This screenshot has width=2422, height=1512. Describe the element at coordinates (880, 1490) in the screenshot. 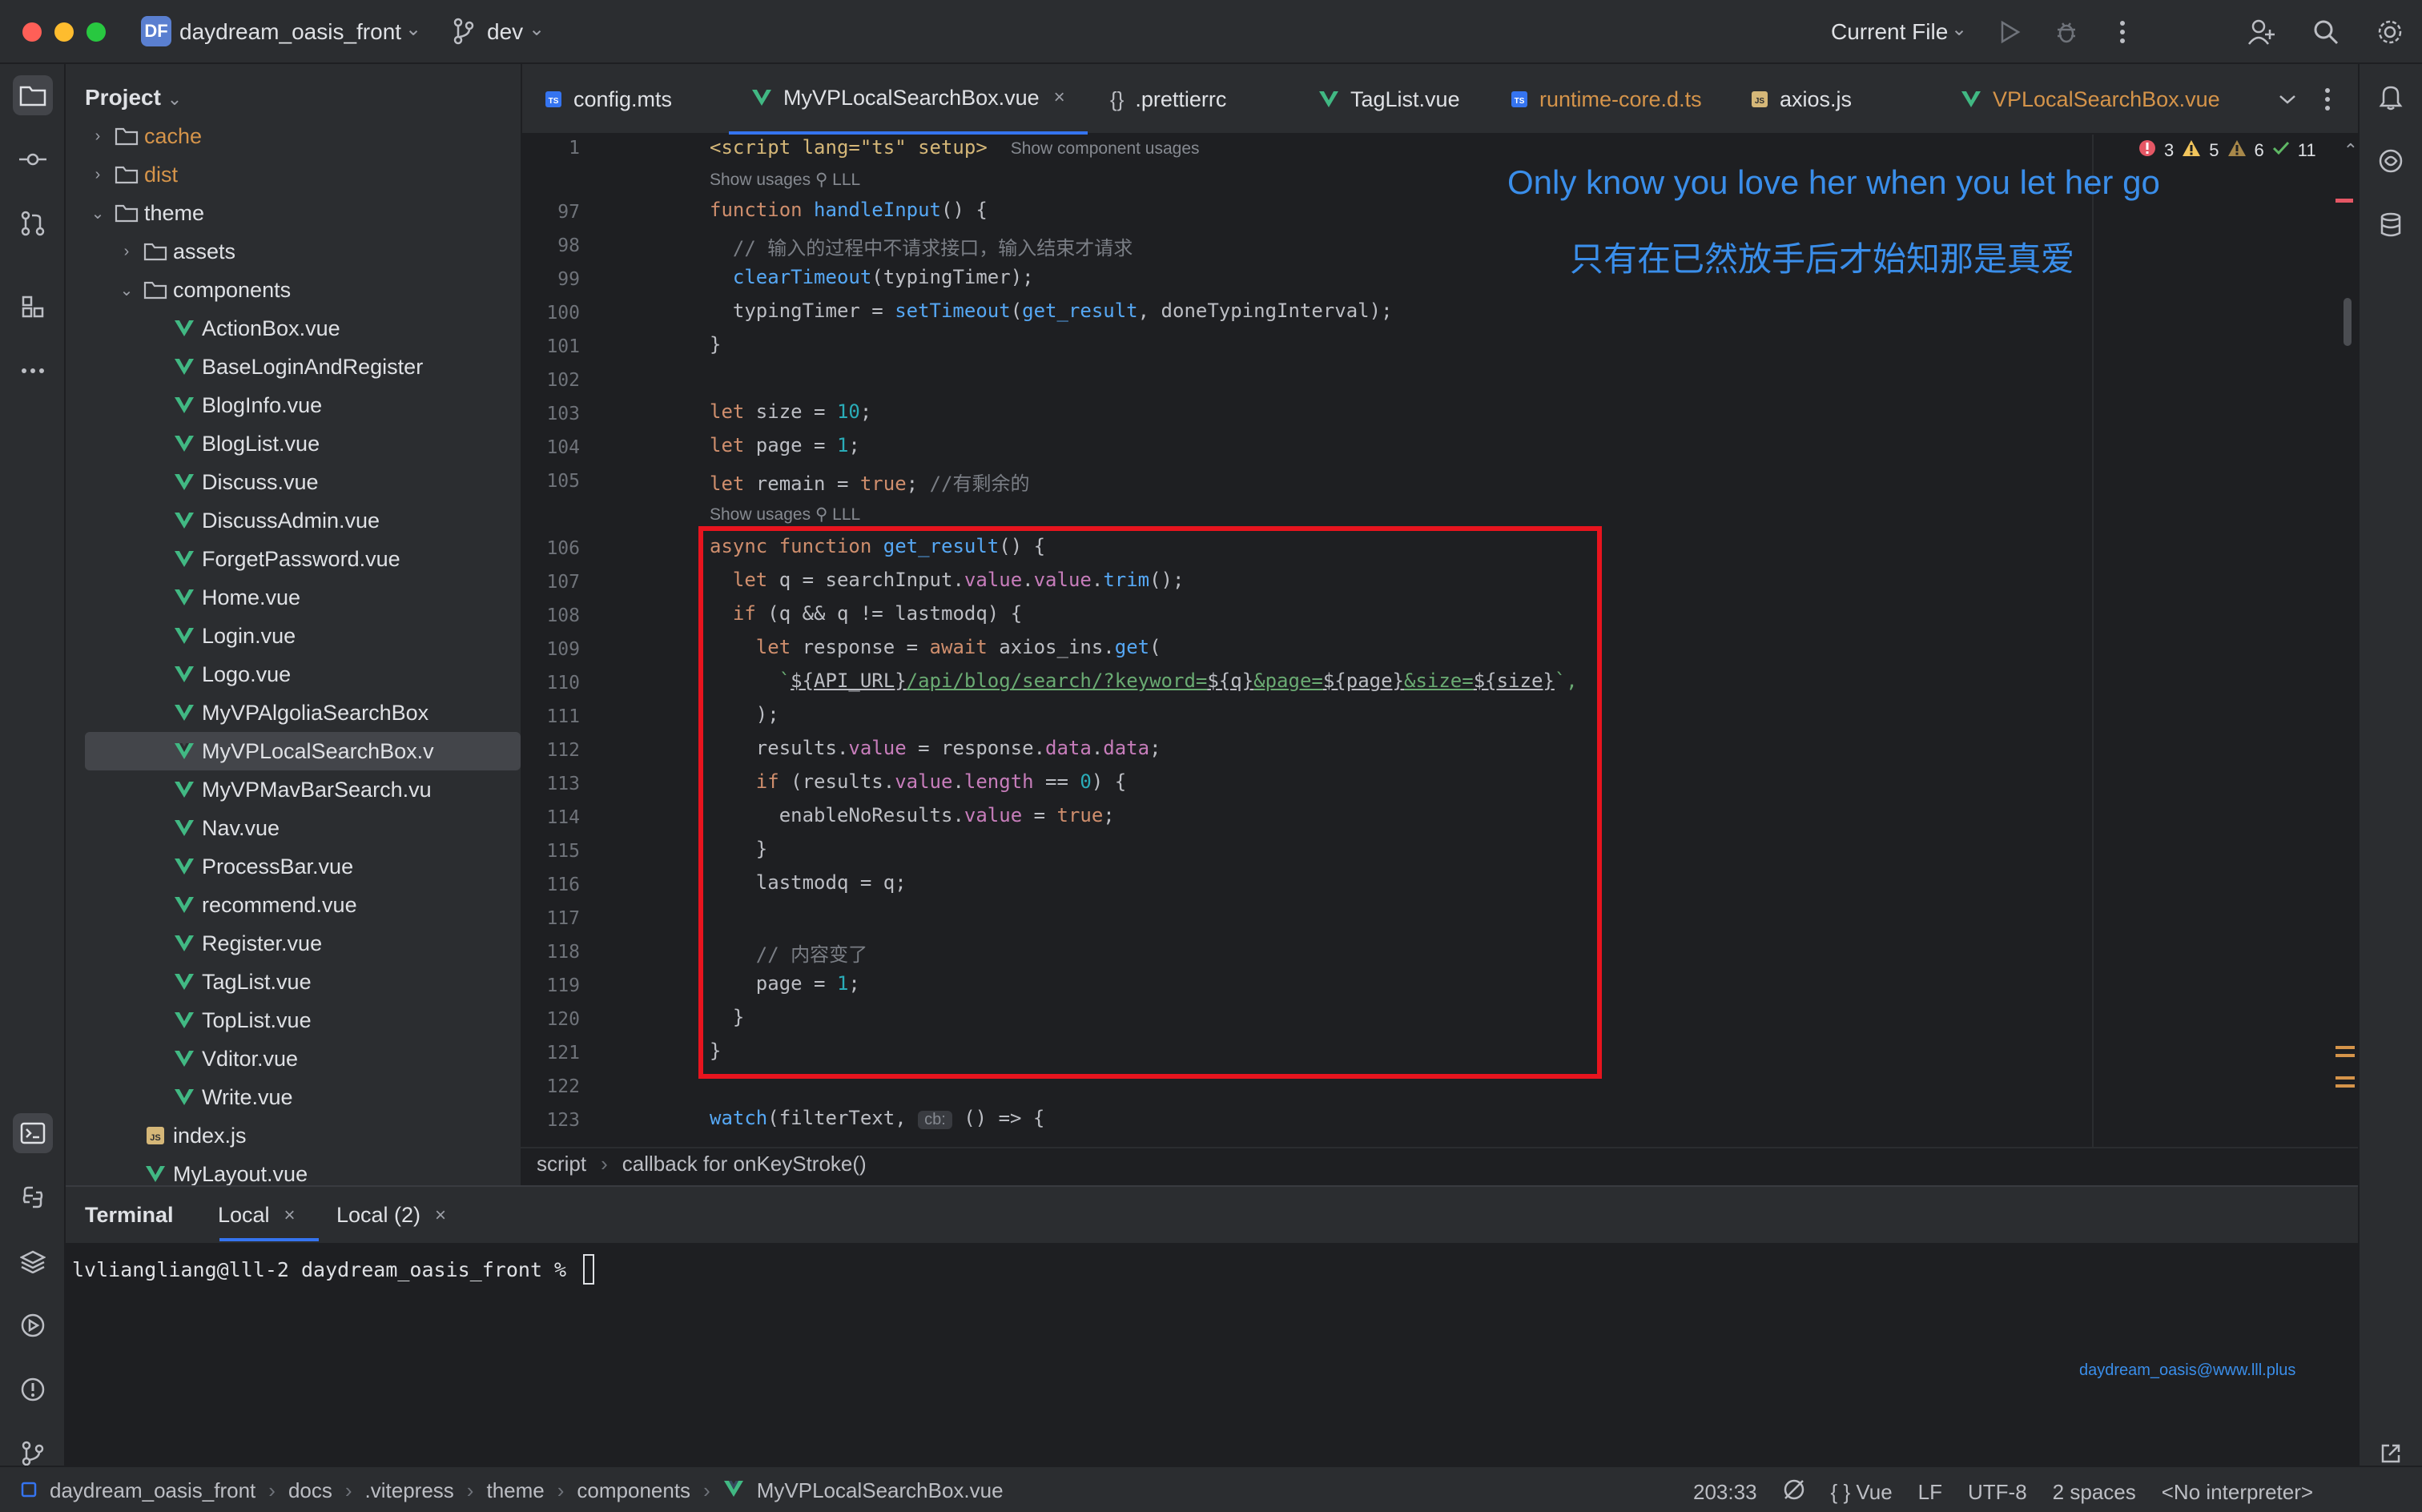

I see `path-item: MyVPLocalSearchBox.vue` at that location.